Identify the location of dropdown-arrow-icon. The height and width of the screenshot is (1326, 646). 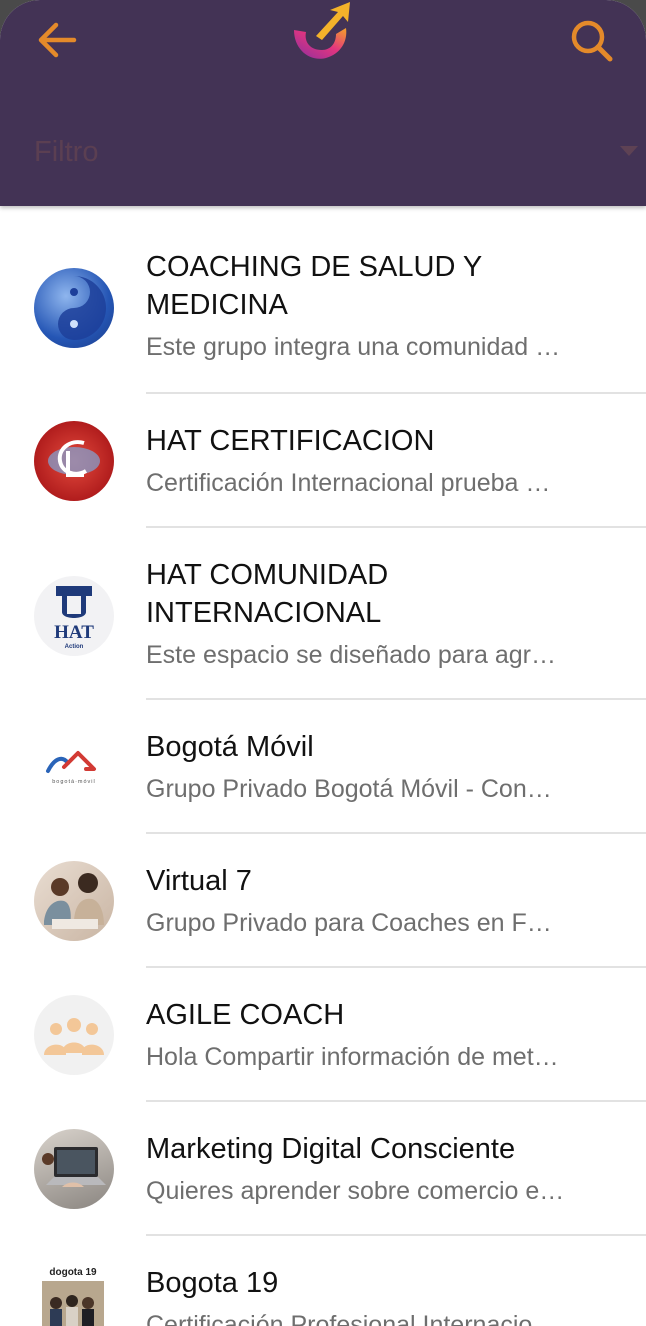
(629, 151).